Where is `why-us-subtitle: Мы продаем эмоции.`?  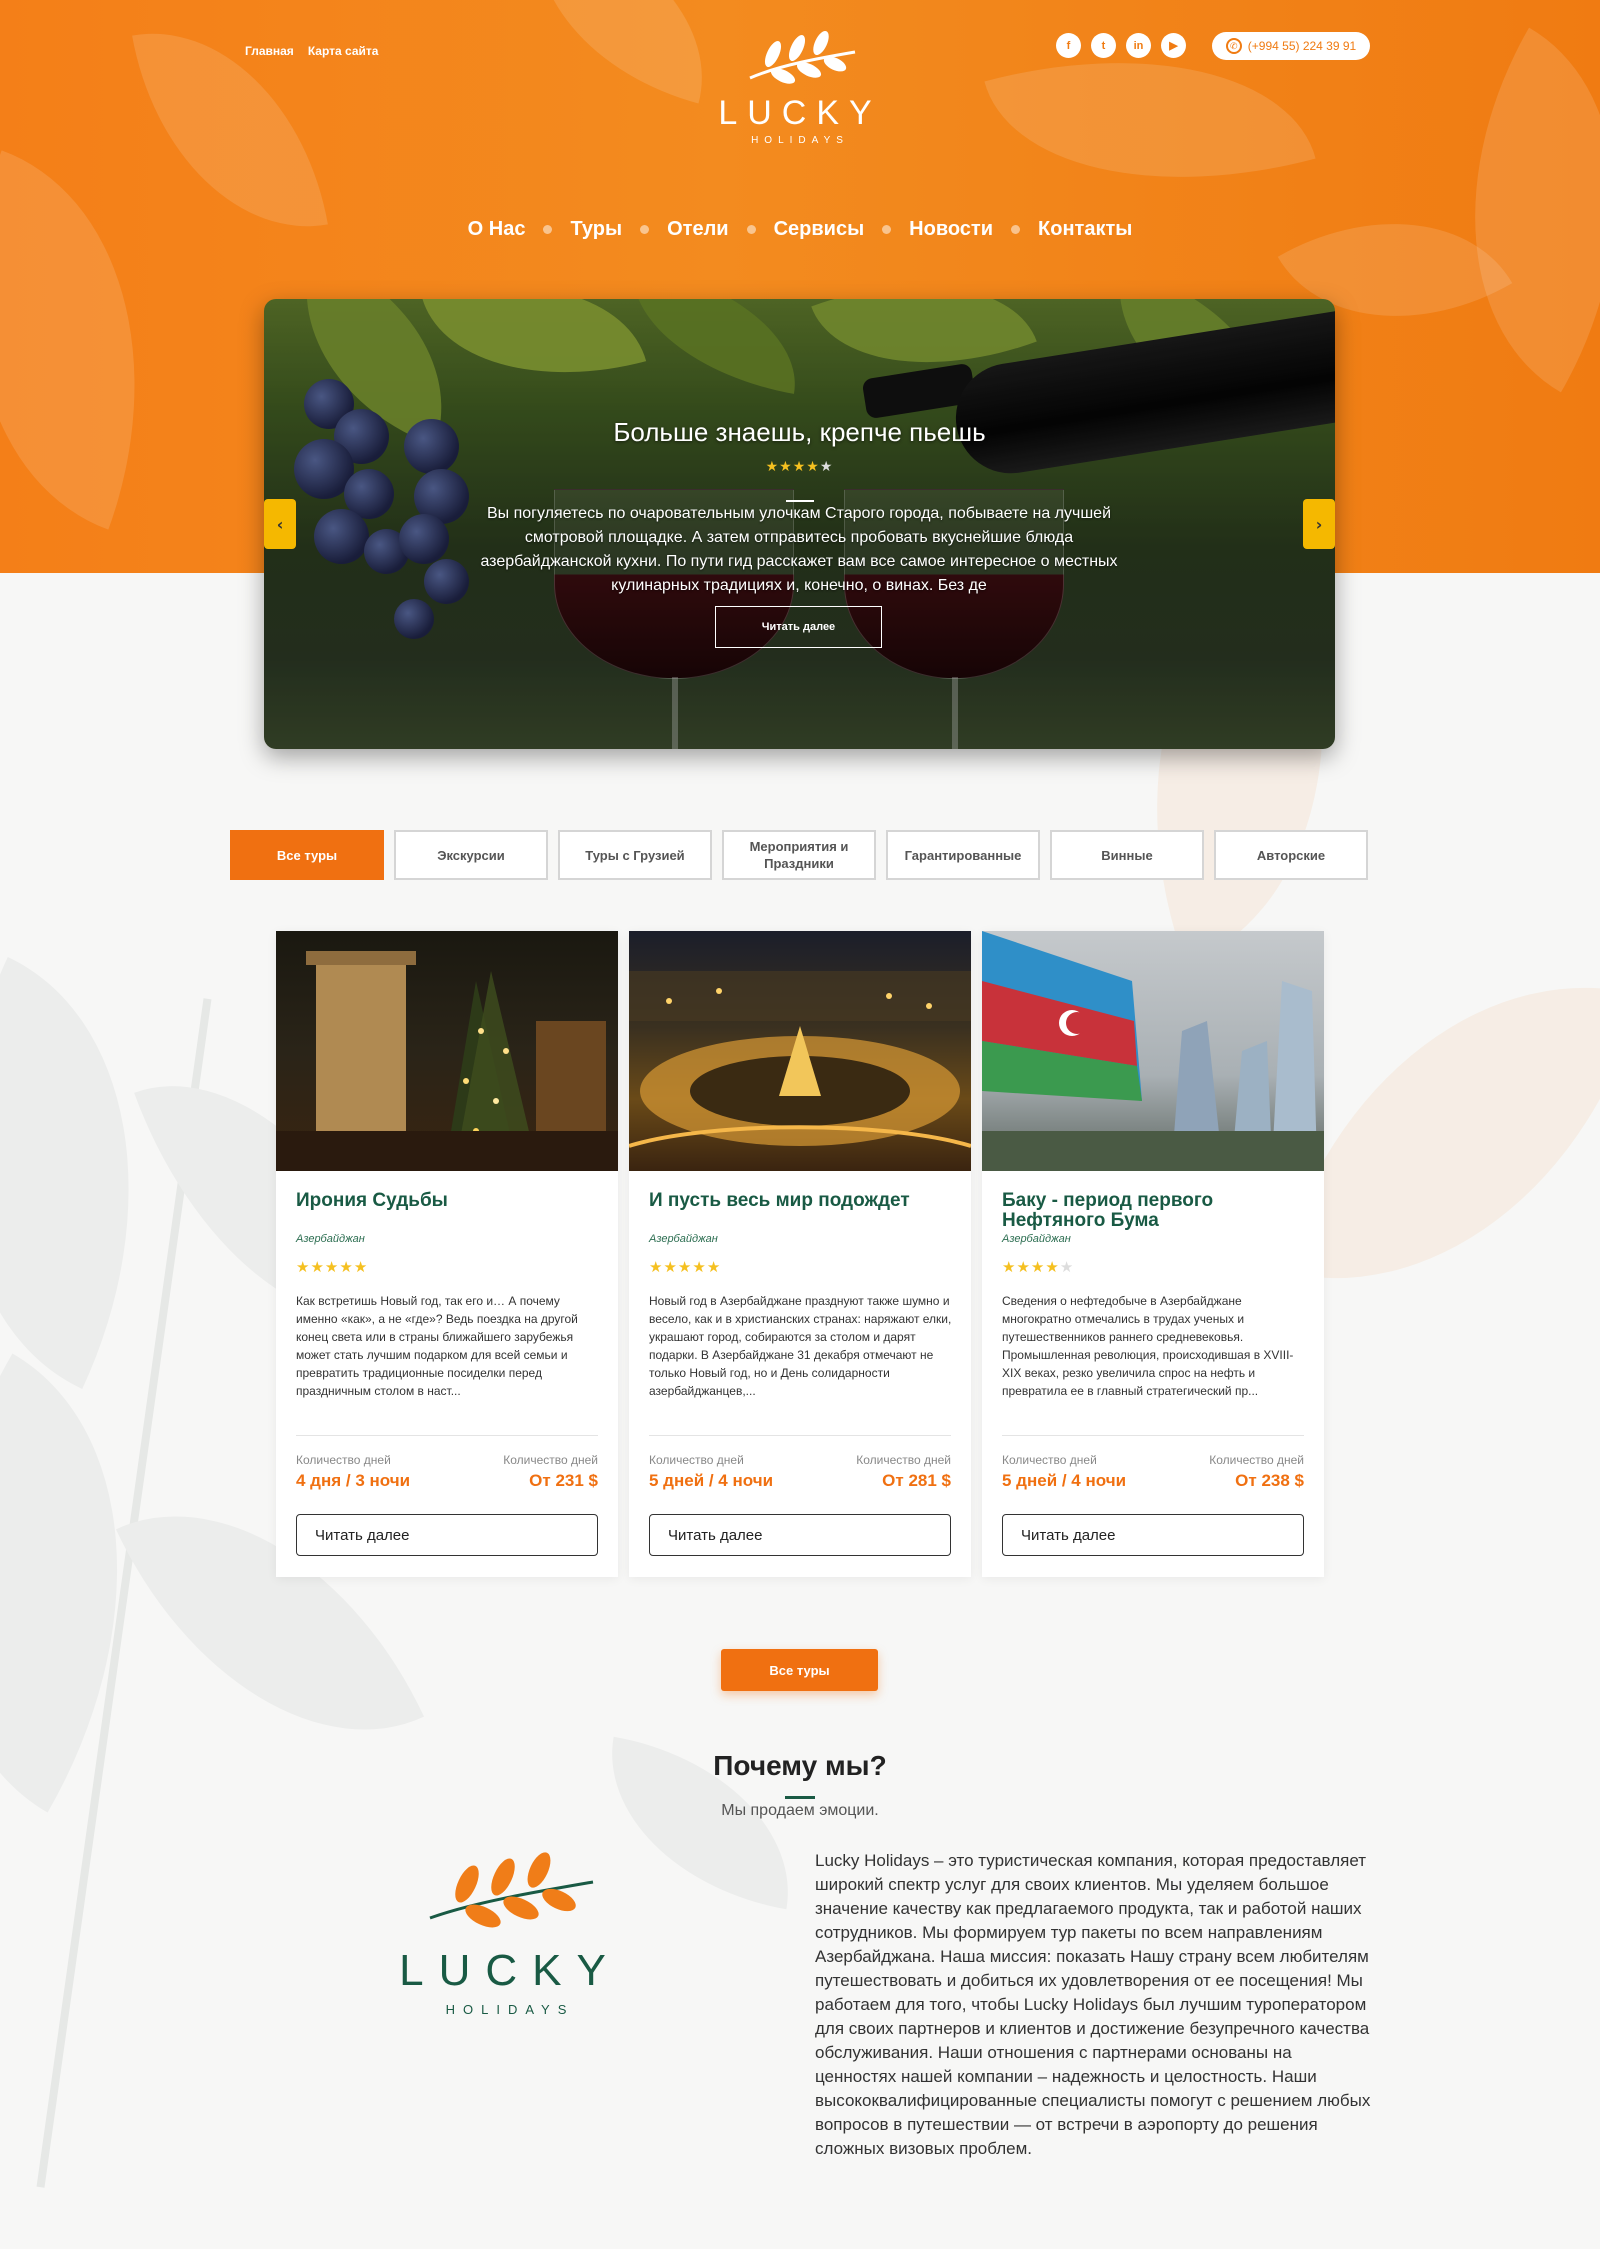
why-us-subtitle: Мы продаем эмоции. is located at coordinates (800, 1810).